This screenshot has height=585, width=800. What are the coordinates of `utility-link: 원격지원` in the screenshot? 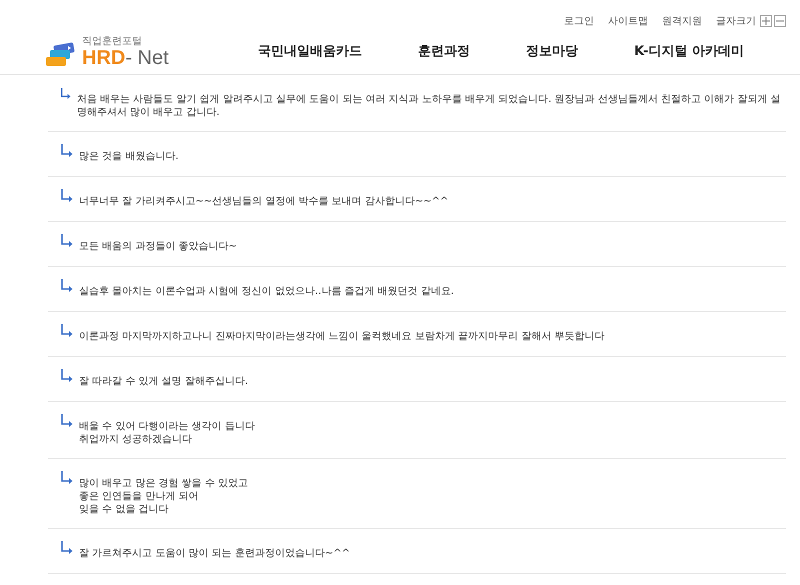 It's located at (682, 21).